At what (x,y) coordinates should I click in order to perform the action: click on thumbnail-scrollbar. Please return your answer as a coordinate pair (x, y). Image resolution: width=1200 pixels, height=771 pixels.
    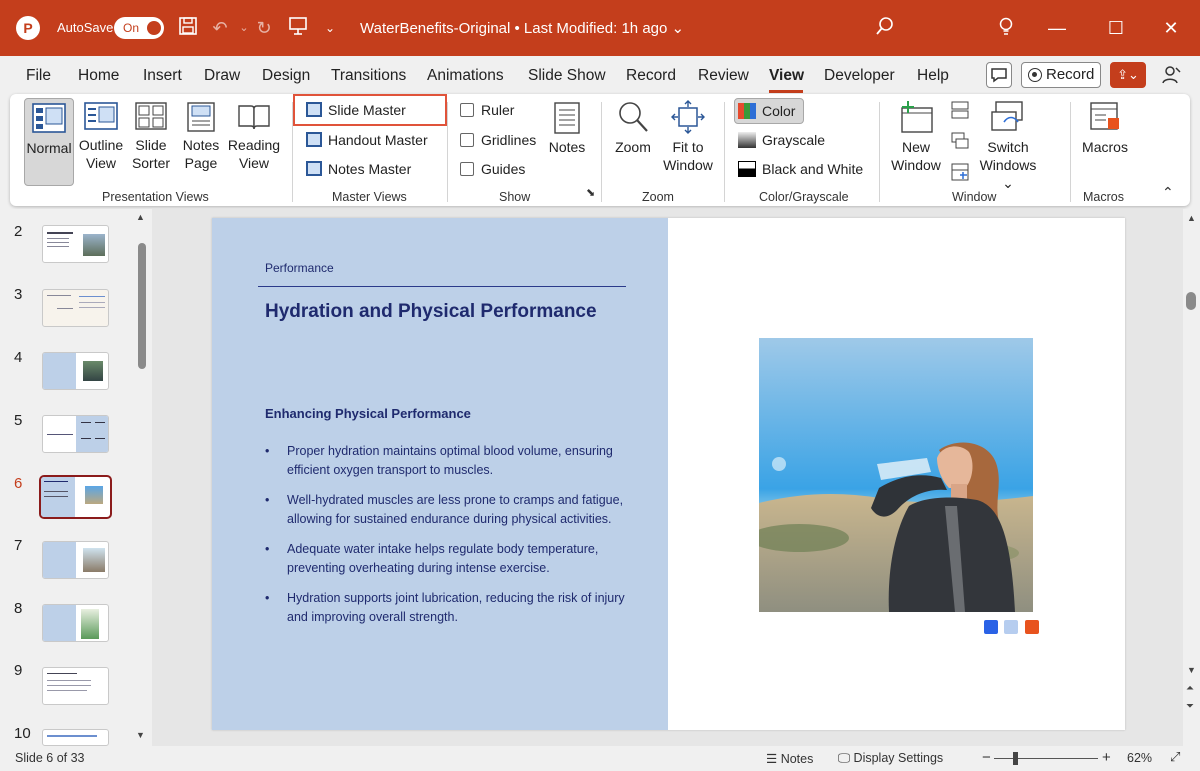
    Looking at the image, I should click on (142, 306).